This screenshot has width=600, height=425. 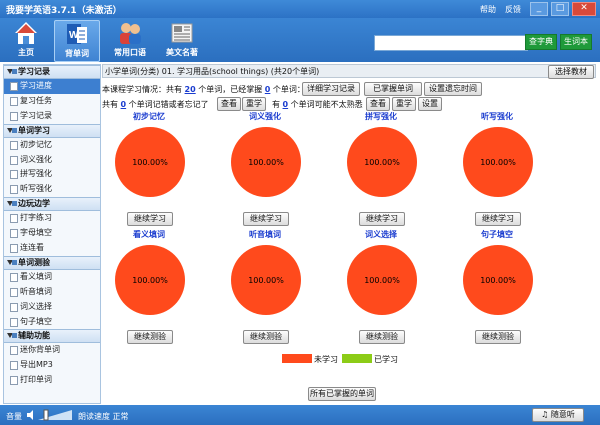 What do you see at coordinates (317, 104) in the screenshot?
I see `unfamiliar-summary: 有 0 个单词可能不太熟悉` at bounding box center [317, 104].